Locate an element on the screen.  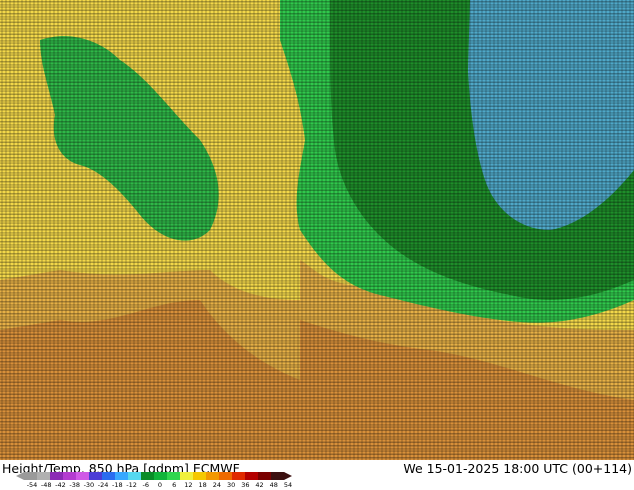
valid-time: We 15-01-2025 18:00 UTC (00+114) is located at coordinates (517, 468).